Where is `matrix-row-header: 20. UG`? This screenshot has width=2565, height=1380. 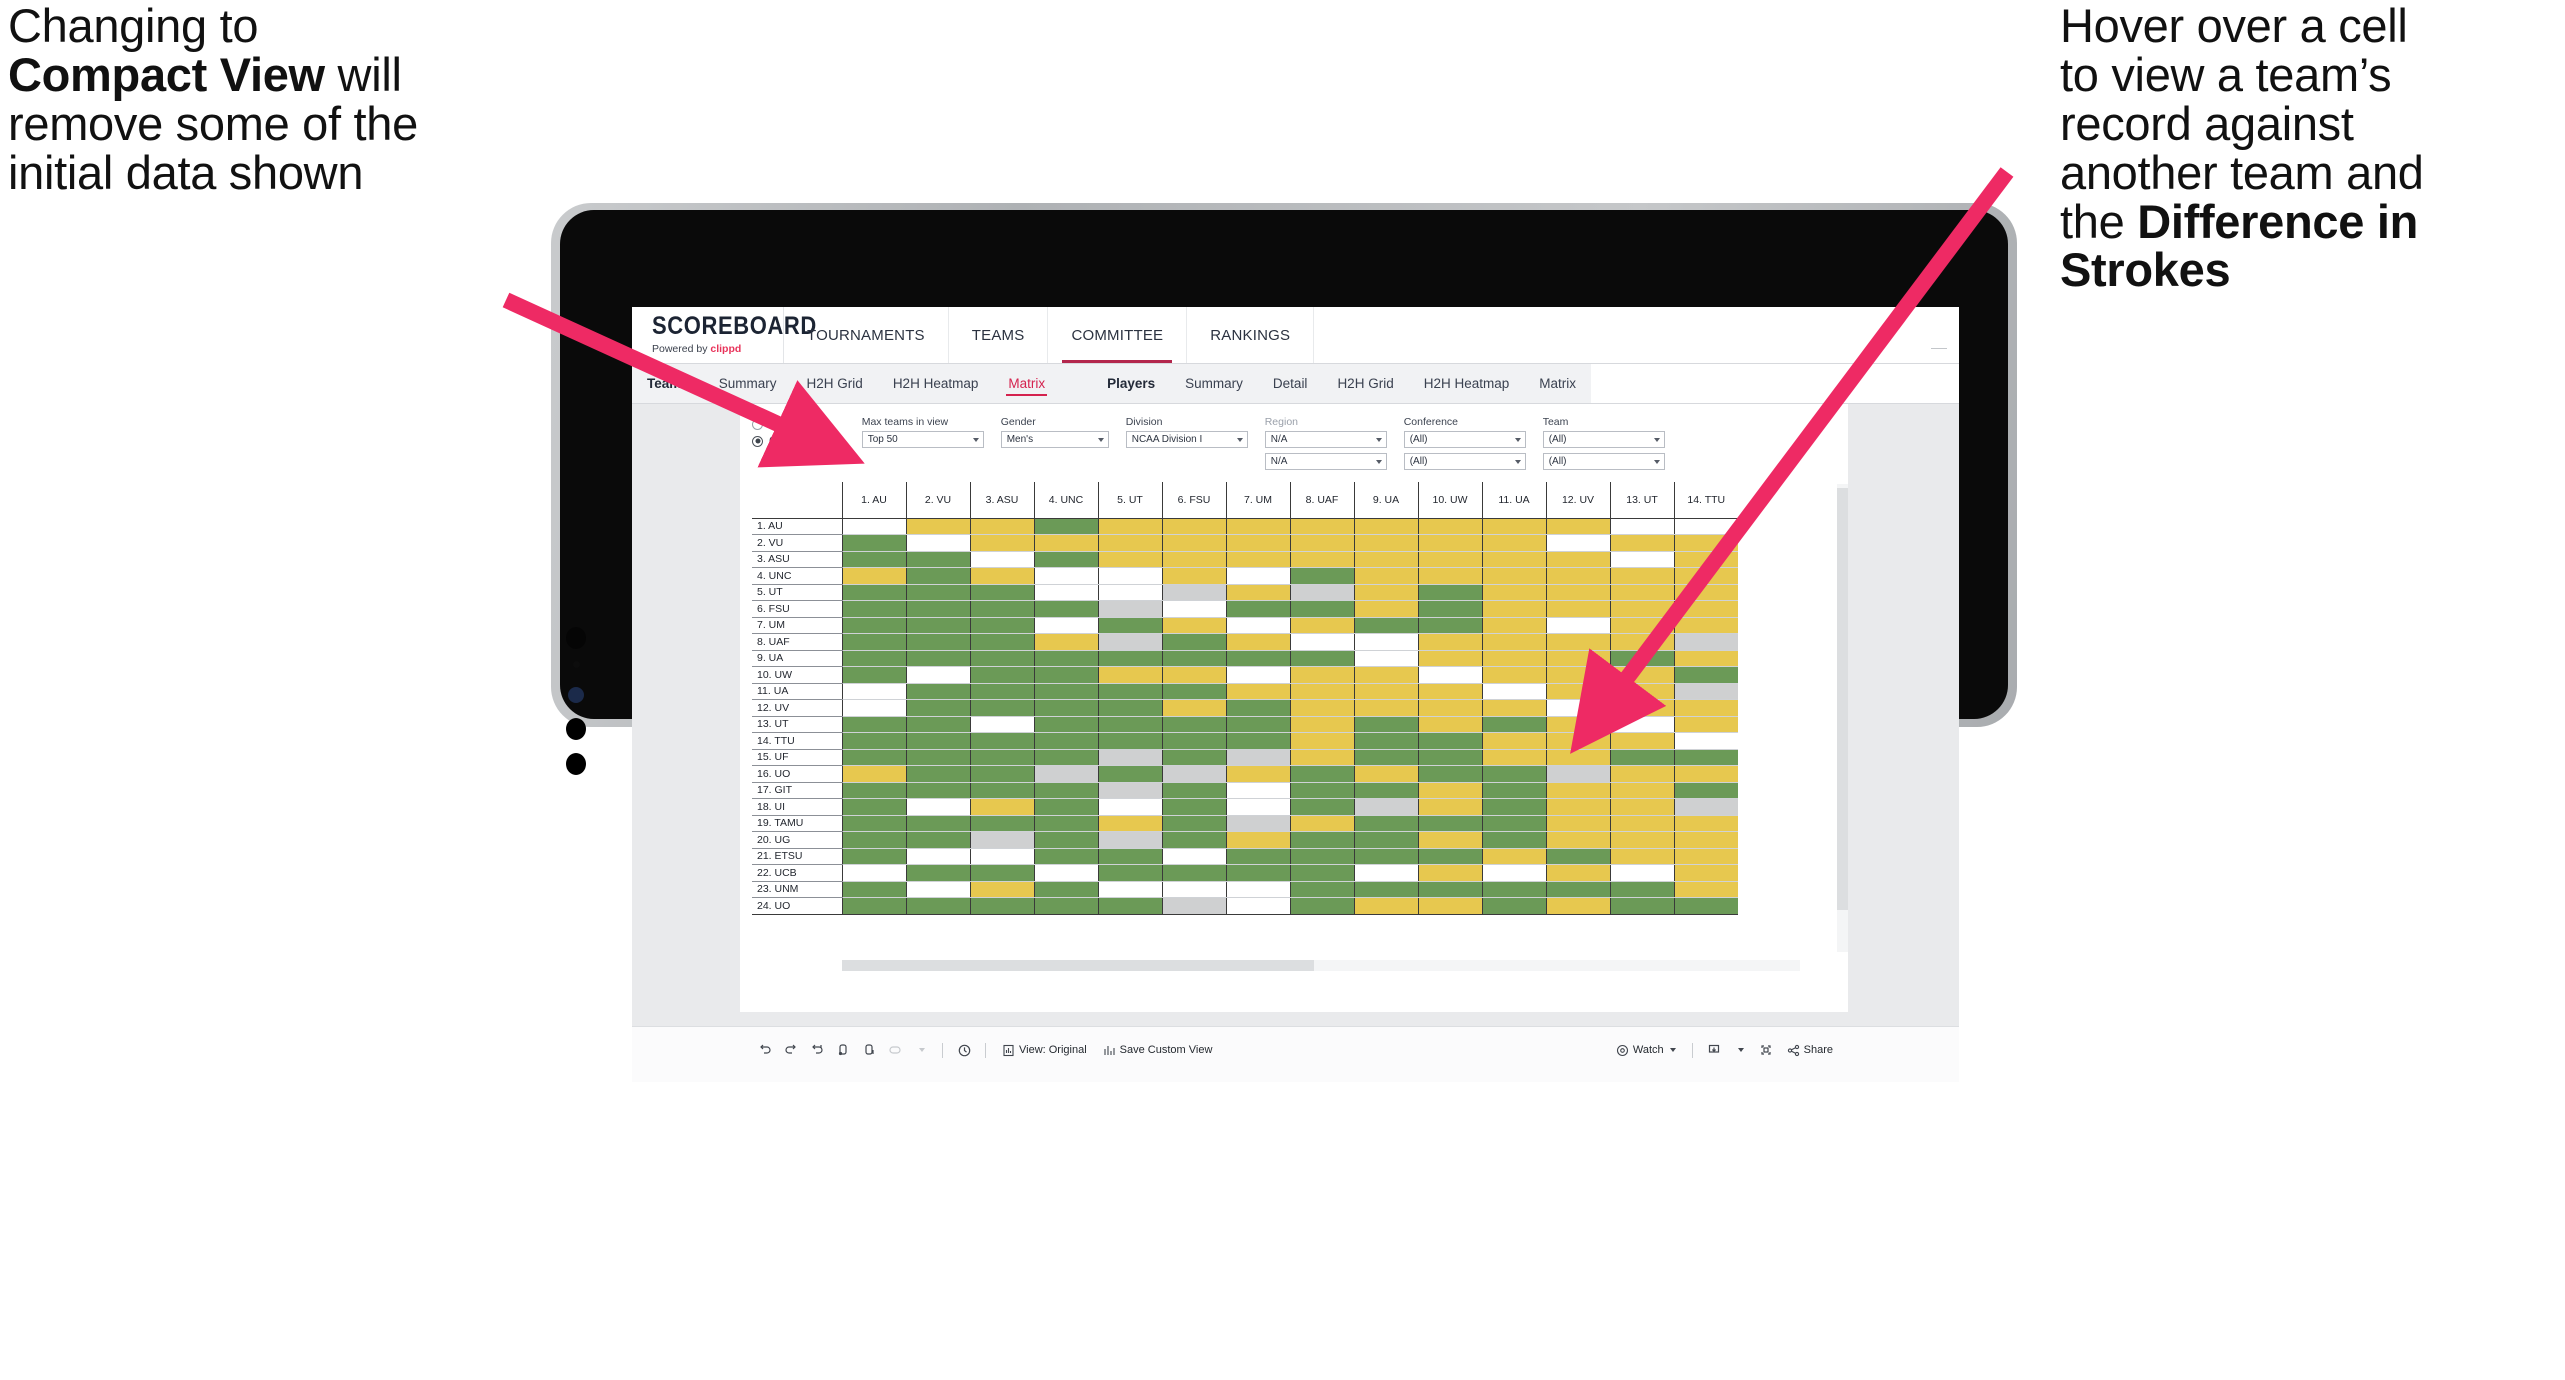 matrix-row-header: 20. UG is located at coordinates (797, 840).